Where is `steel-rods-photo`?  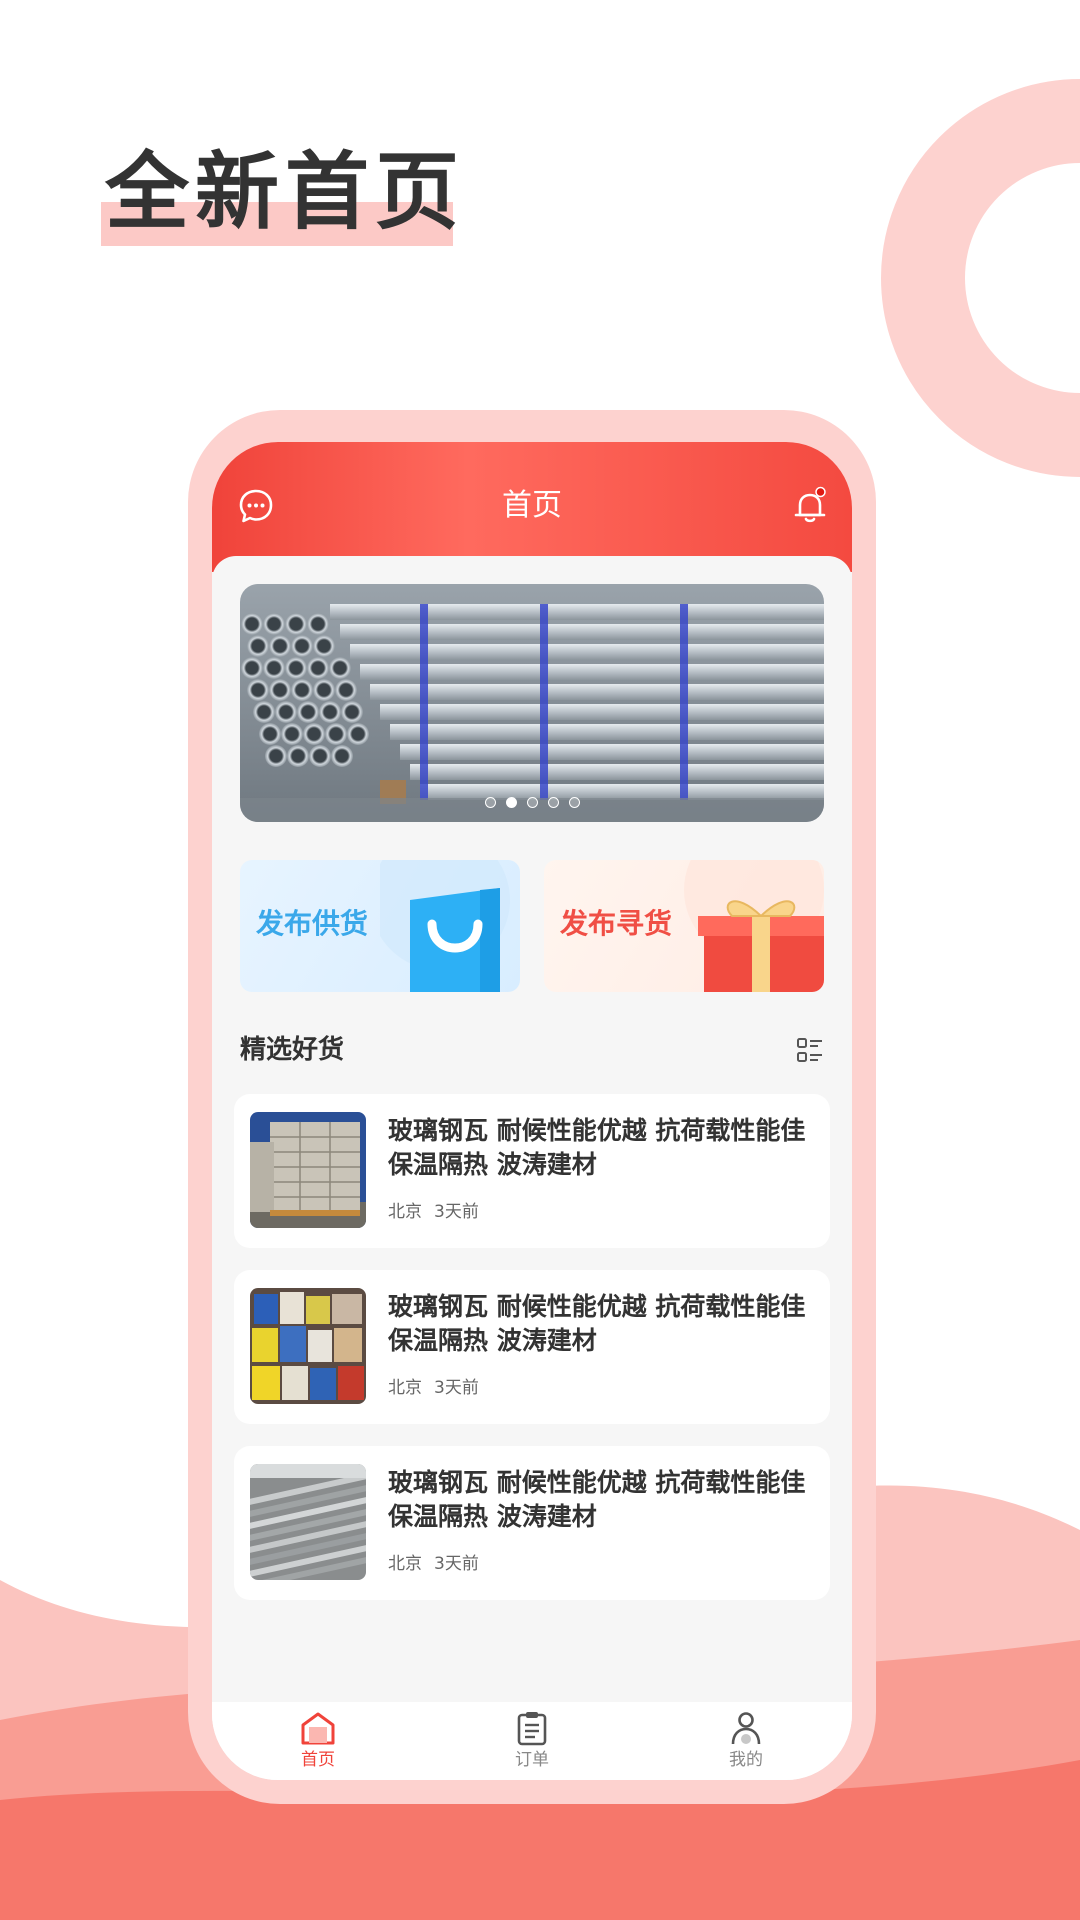
steel-rods-photo is located at coordinates (308, 1522).